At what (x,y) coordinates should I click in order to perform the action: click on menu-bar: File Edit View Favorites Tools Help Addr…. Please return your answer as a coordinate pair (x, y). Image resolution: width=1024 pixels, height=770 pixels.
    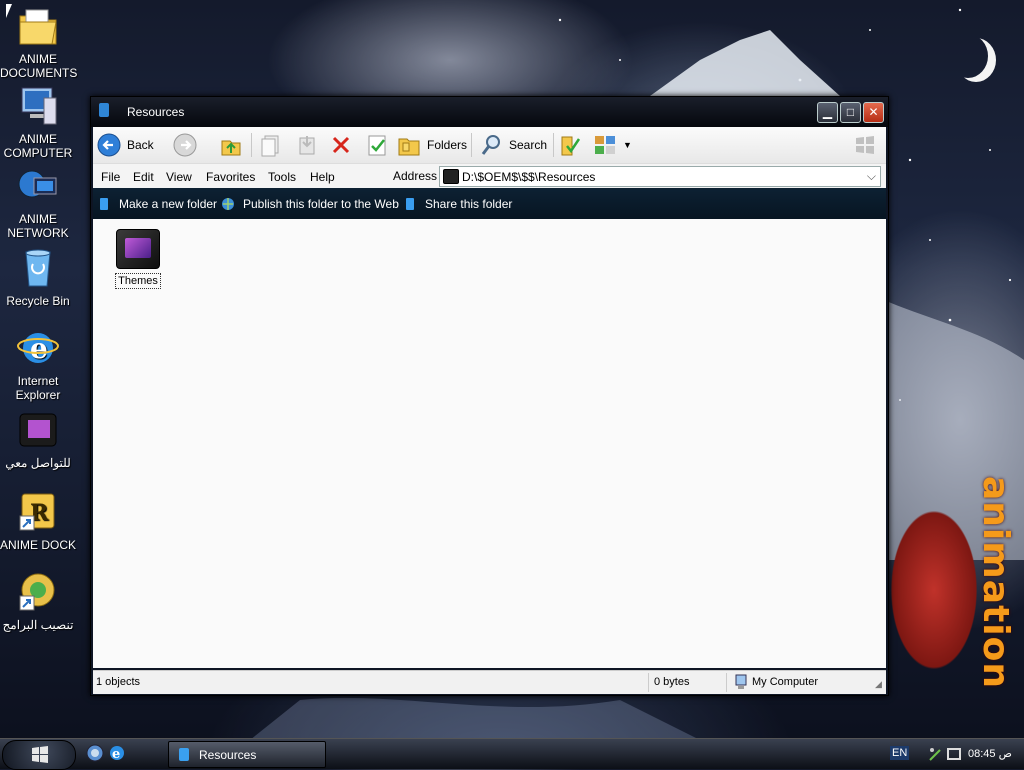
    Looking at the image, I should click on (489, 176).